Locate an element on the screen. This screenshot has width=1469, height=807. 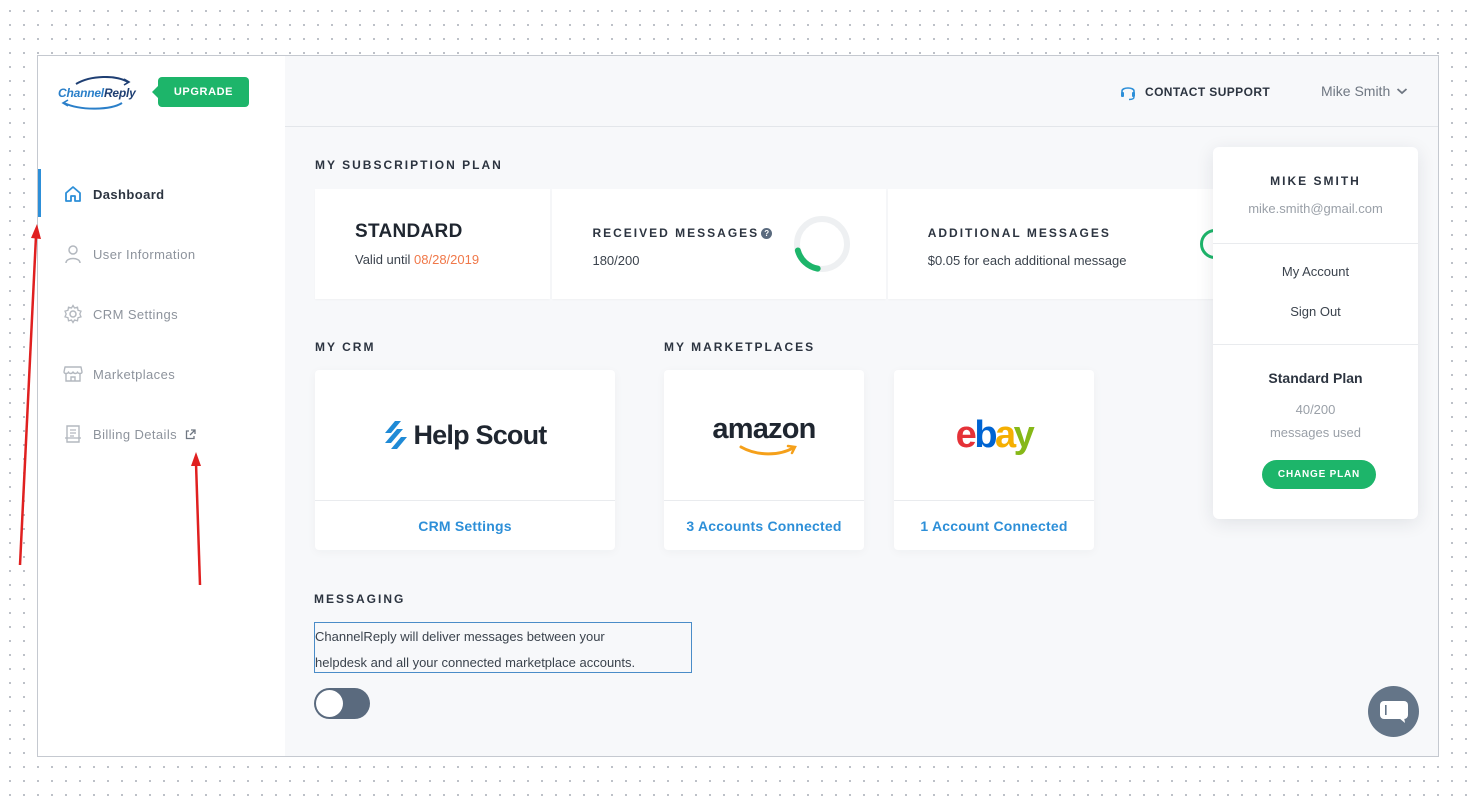
toggle-knob is located at coordinates (329, 703).